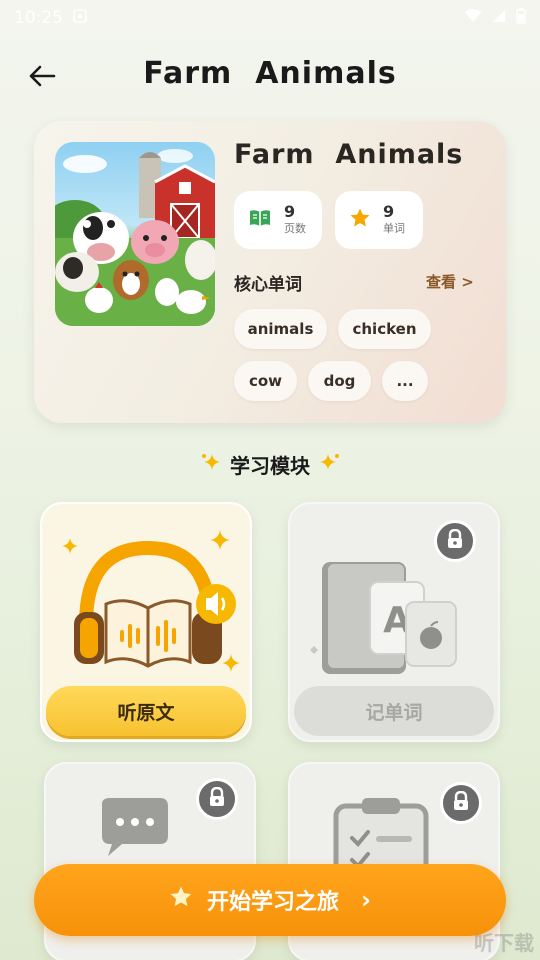 The image size is (540, 960). I want to click on start-learning-label: 开始学习之旅, so click(273, 902).